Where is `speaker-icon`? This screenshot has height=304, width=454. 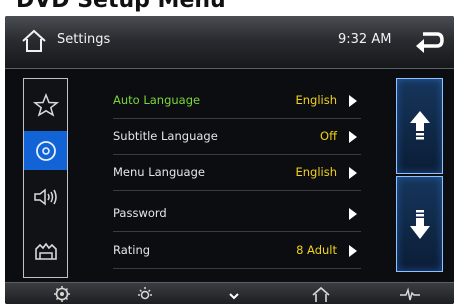
speaker-icon is located at coordinates (45, 196).